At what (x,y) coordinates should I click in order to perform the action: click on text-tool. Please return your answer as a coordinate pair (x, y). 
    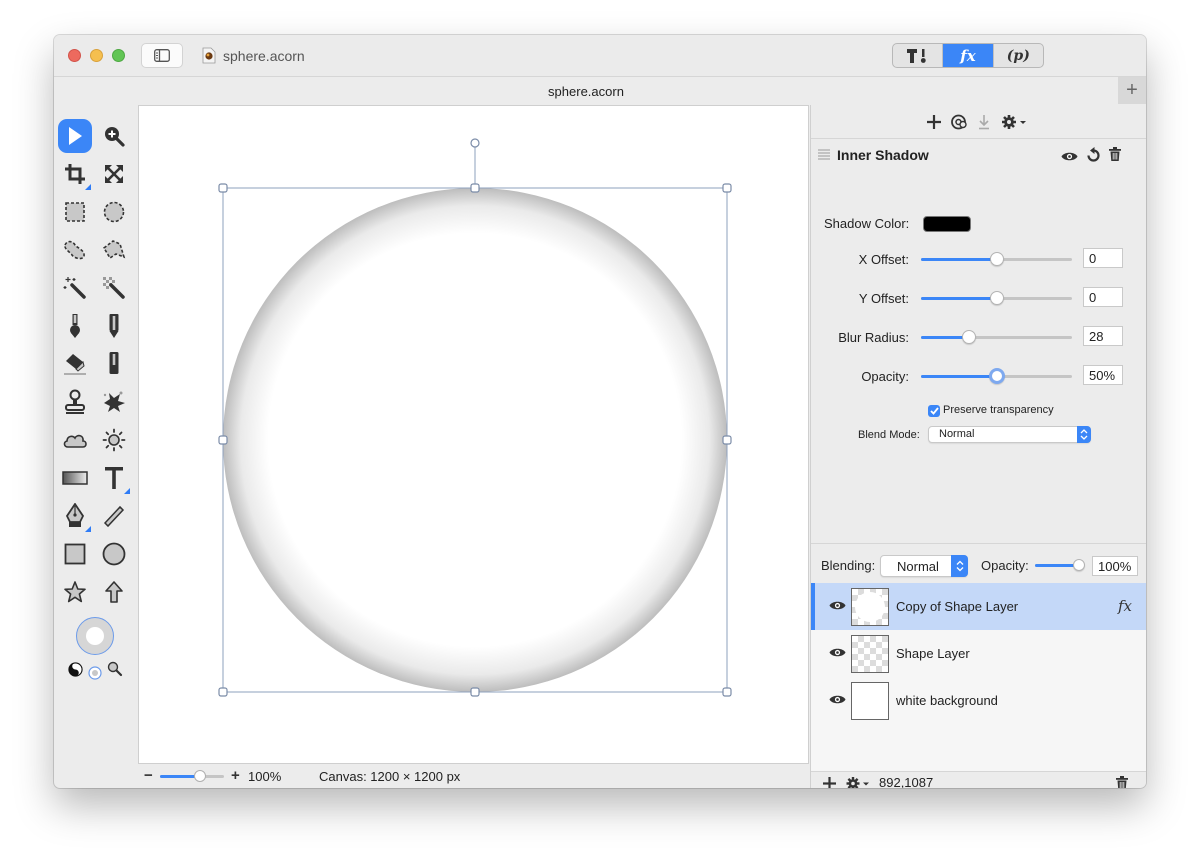
    Looking at the image, I should click on (114, 478).